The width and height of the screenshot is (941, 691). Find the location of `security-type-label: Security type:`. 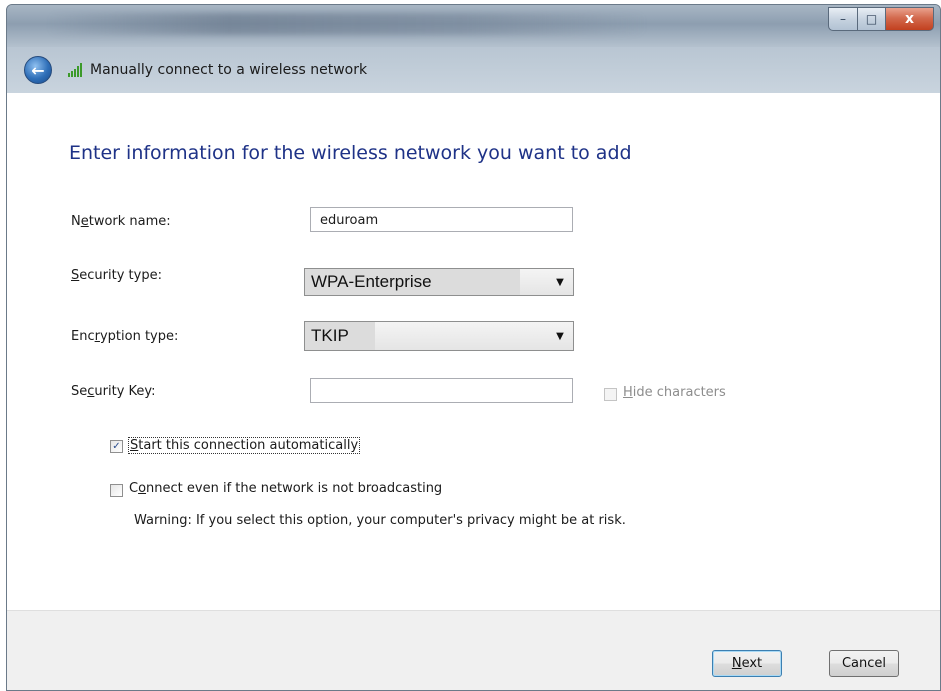

security-type-label: Security type: is located at coordinates (116, 275).